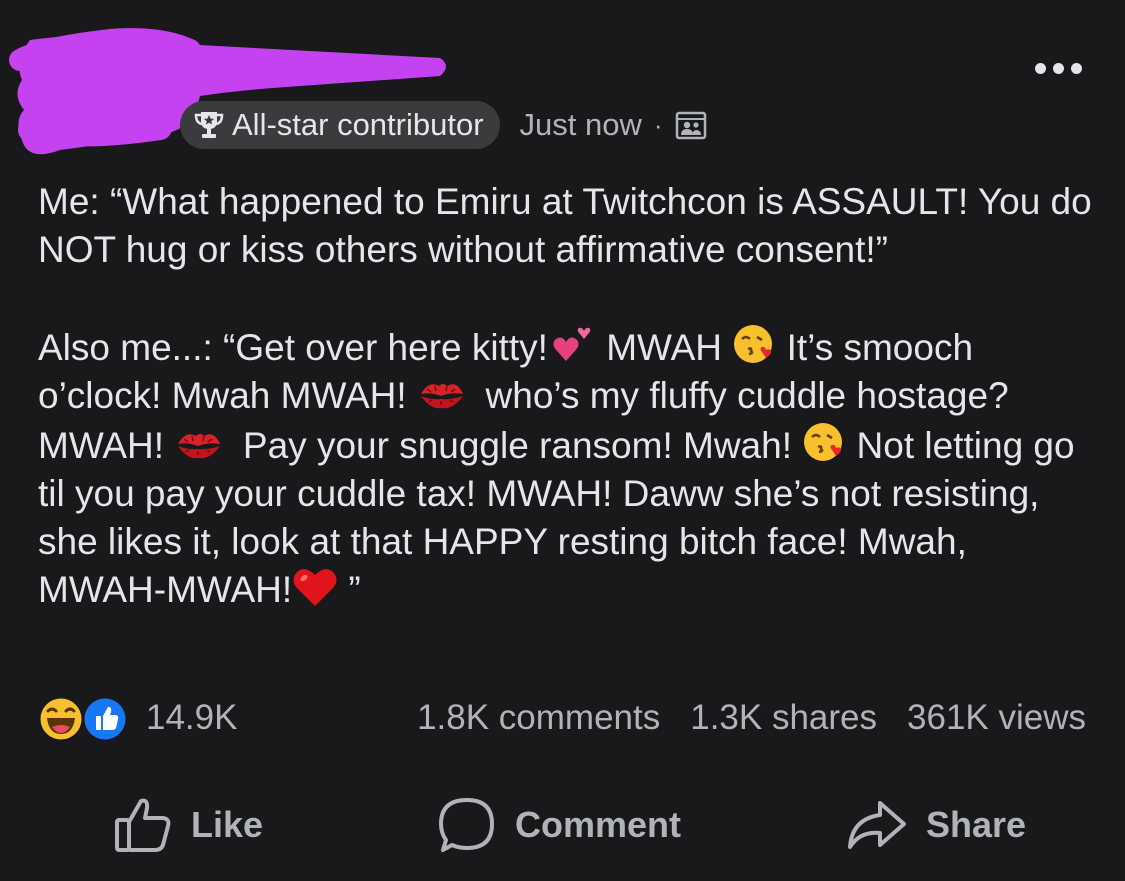  What do you see at coordinates (227, 824) in the screenshot?
I see `like-button-label: Like` at bounding box center [227, 824].